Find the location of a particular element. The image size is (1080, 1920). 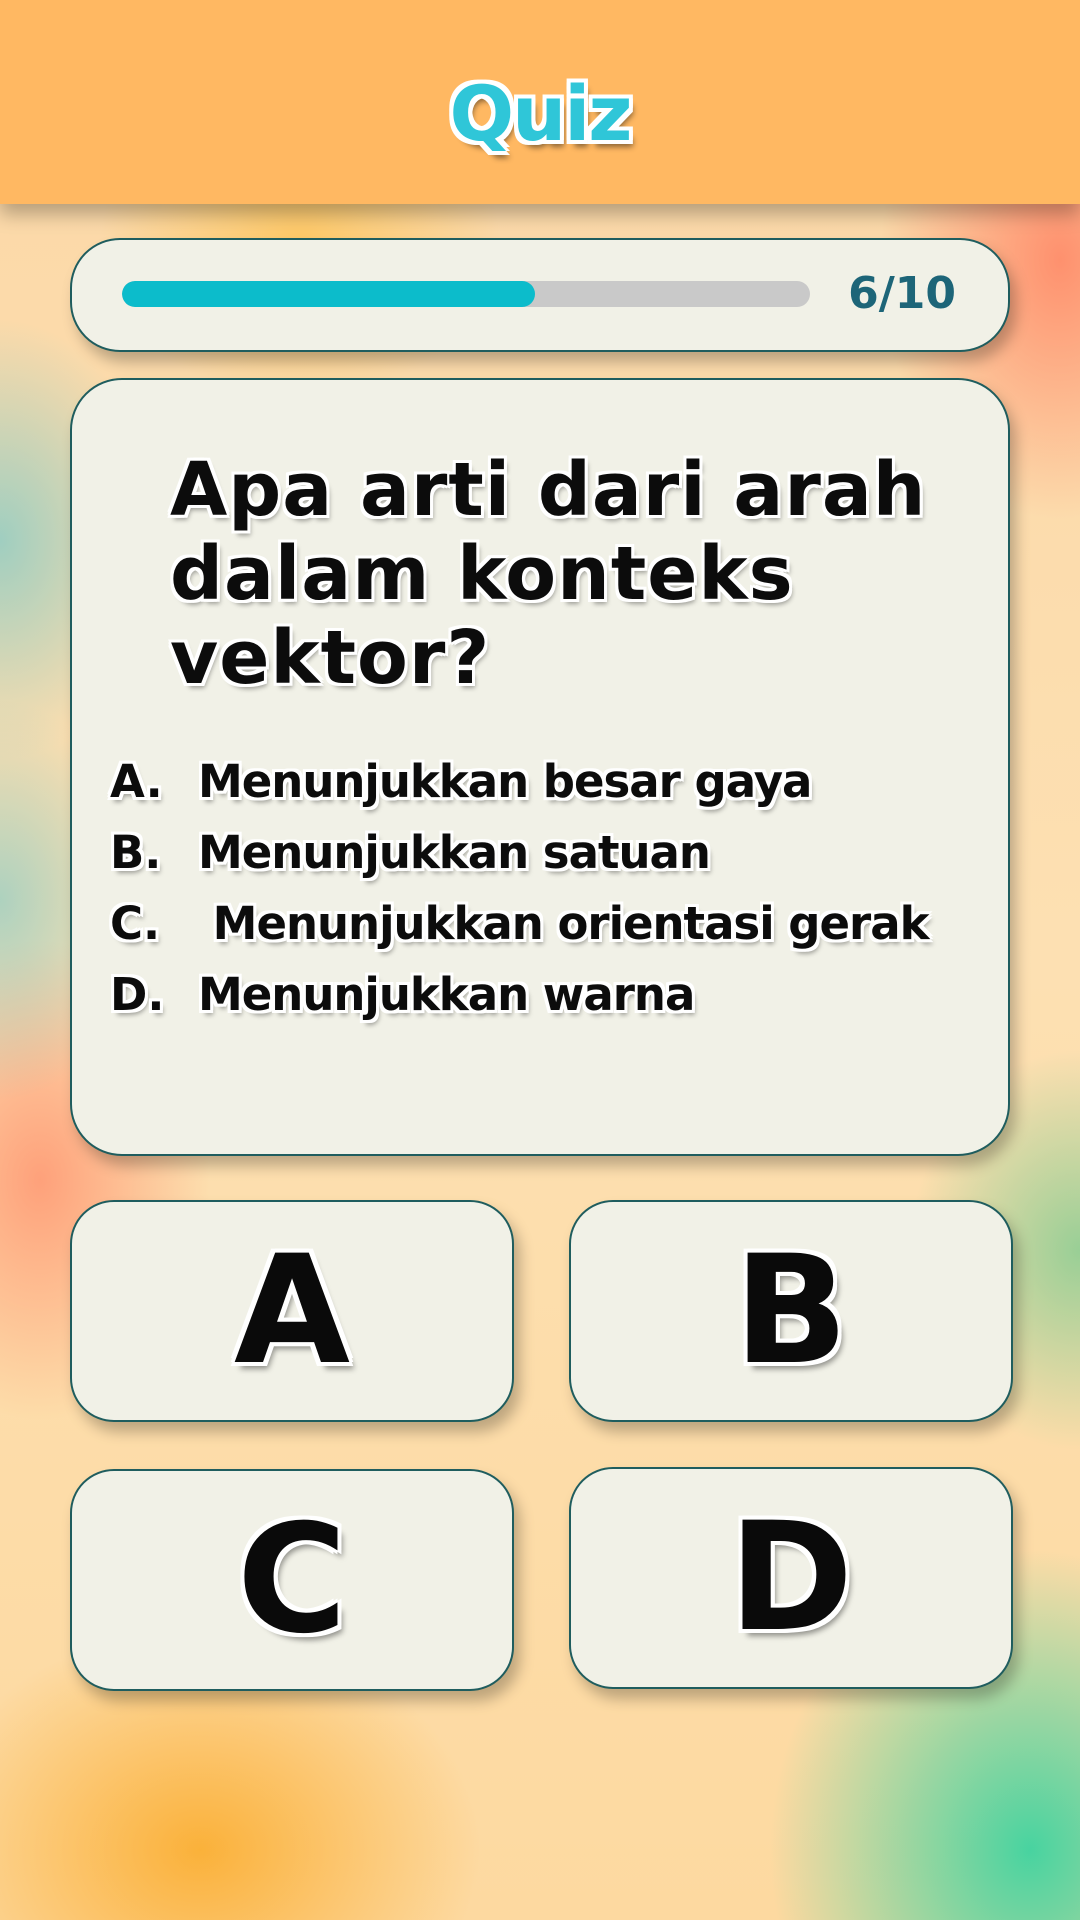

option-letter: C. is located at coordinates (135, 923).